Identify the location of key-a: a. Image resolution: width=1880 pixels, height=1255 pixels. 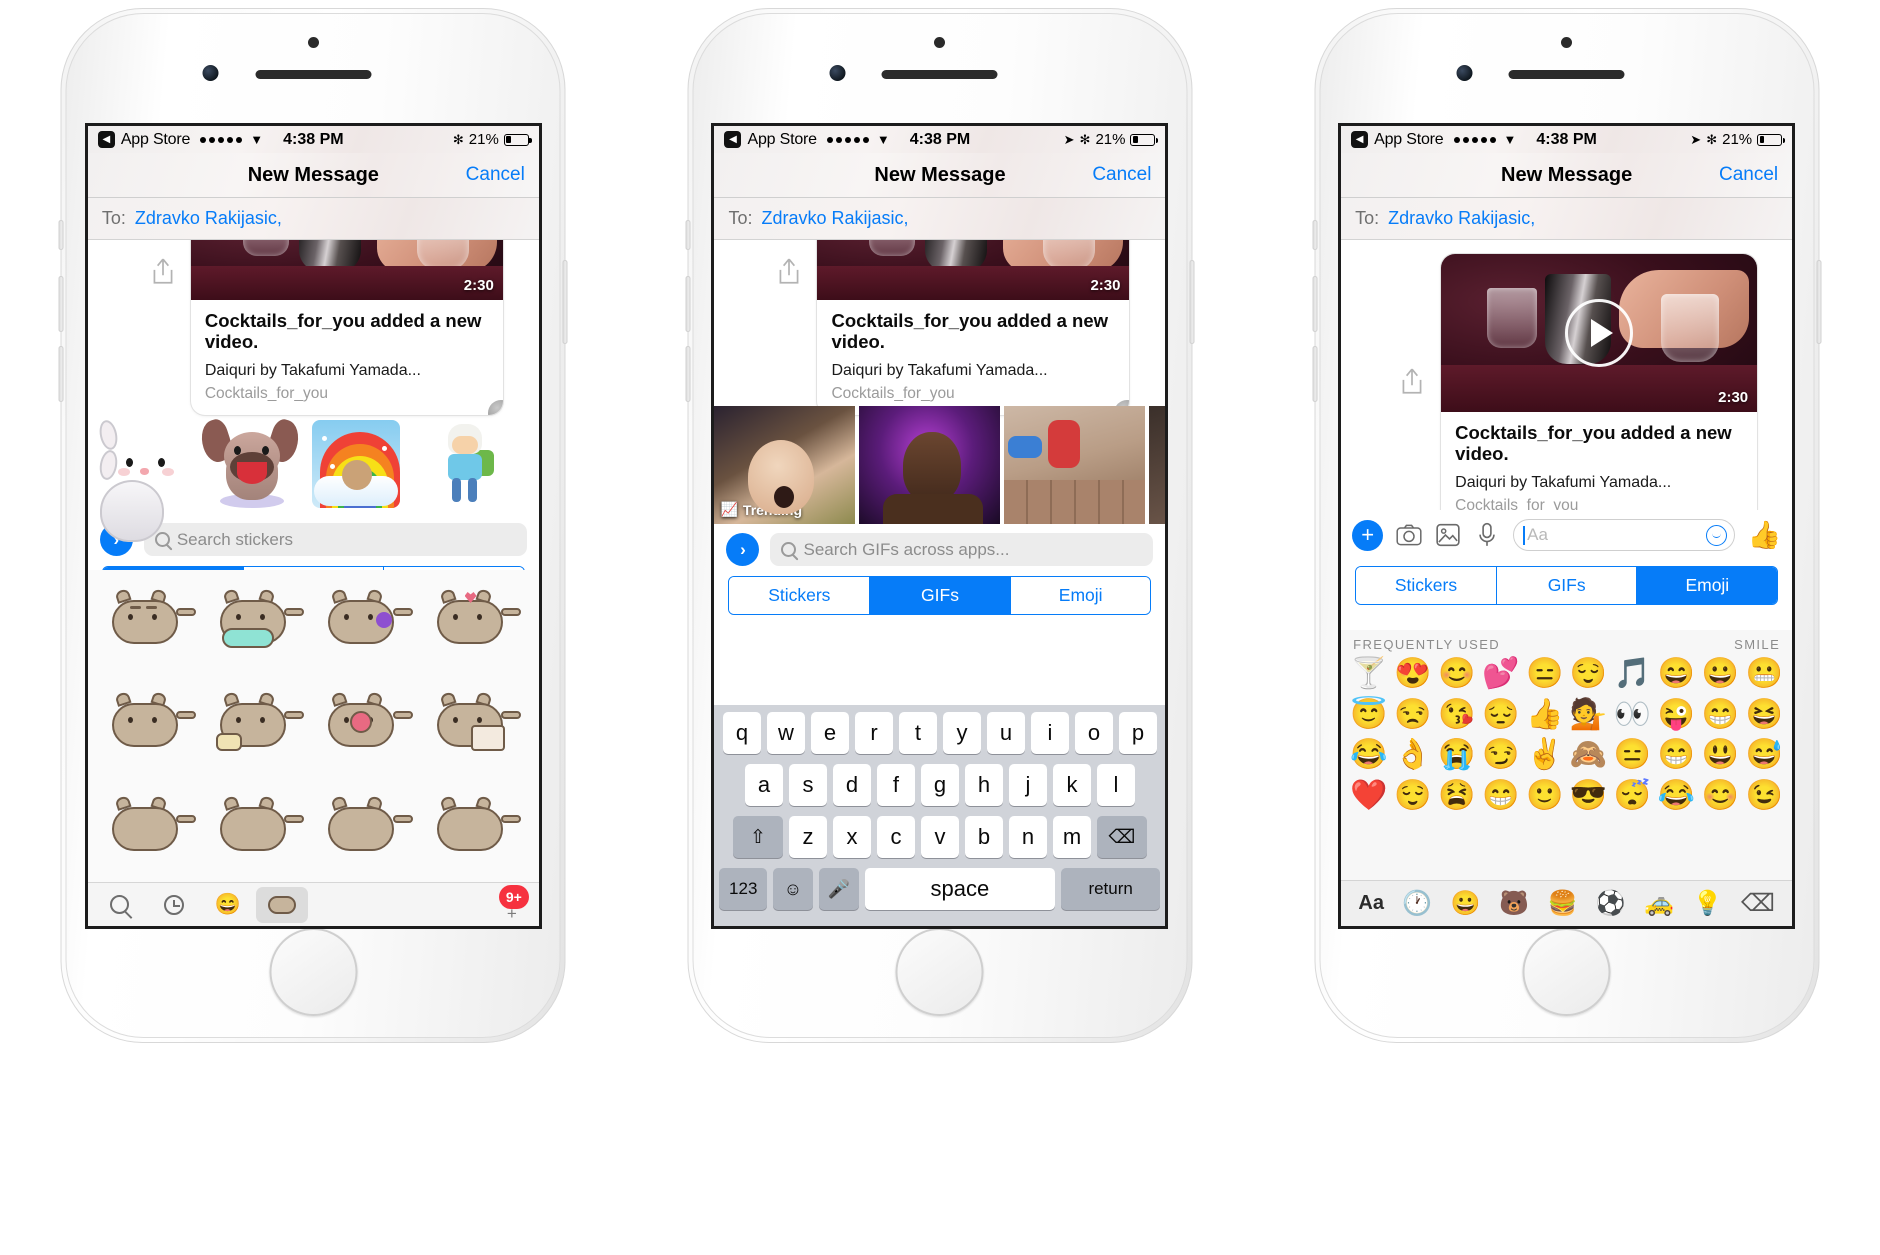
(763, 785).